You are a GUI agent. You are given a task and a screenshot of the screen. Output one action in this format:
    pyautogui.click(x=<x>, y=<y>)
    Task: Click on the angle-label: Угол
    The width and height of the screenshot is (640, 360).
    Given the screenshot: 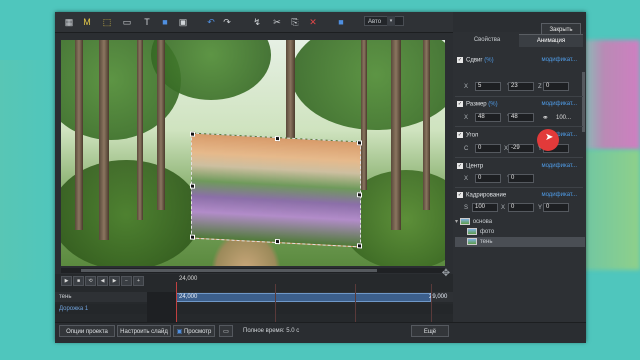 What is the action you would take?
    pyautogui.click(x=472, y=135)
    